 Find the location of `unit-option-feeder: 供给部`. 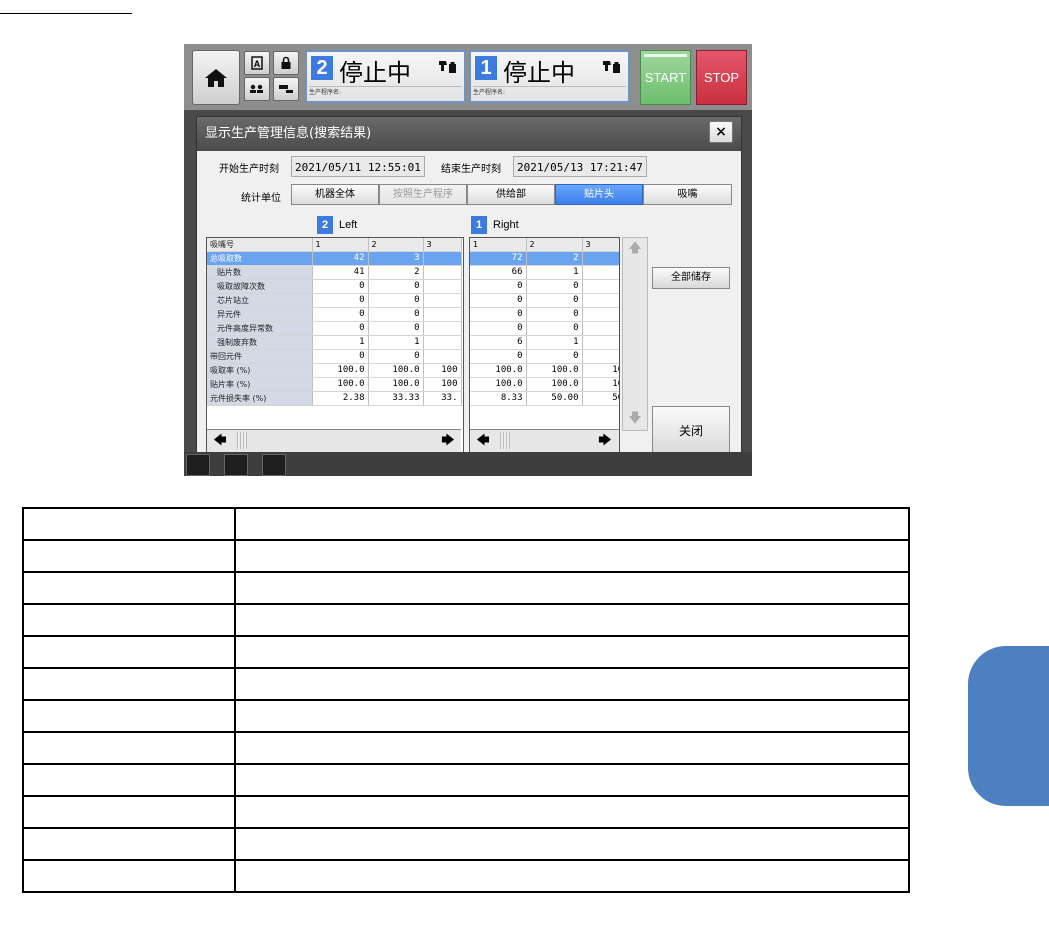

unit-option-feeder: 供给部 is located at coordinates (511, 194).